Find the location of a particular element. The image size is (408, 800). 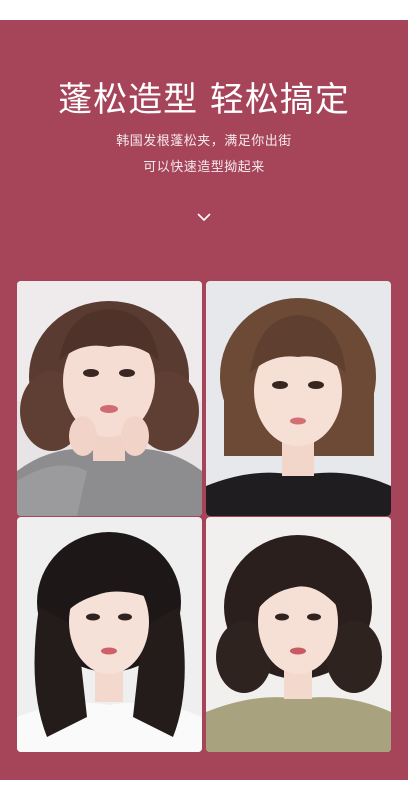

page-title: 蓬松造型 轻松搞定 is located at coordinates (204, 100).